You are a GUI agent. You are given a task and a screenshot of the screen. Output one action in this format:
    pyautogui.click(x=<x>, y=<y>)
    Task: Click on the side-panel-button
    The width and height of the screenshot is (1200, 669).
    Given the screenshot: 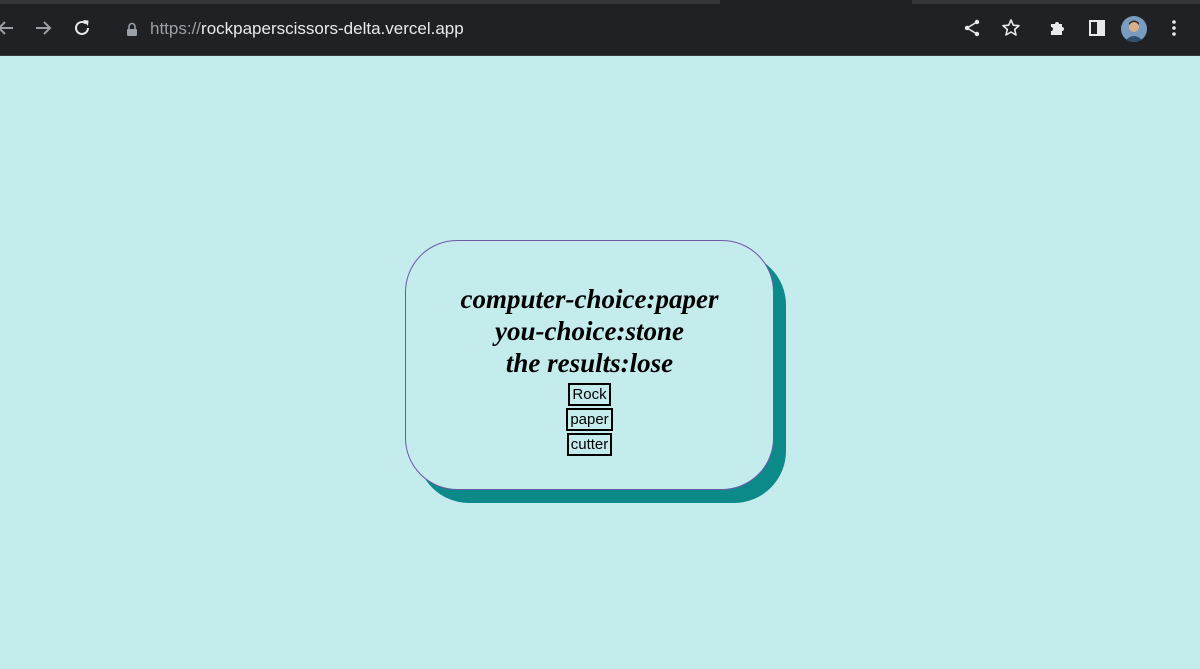 What is the action you would take?
    pyautogui.click(x=1097, y=28)
    